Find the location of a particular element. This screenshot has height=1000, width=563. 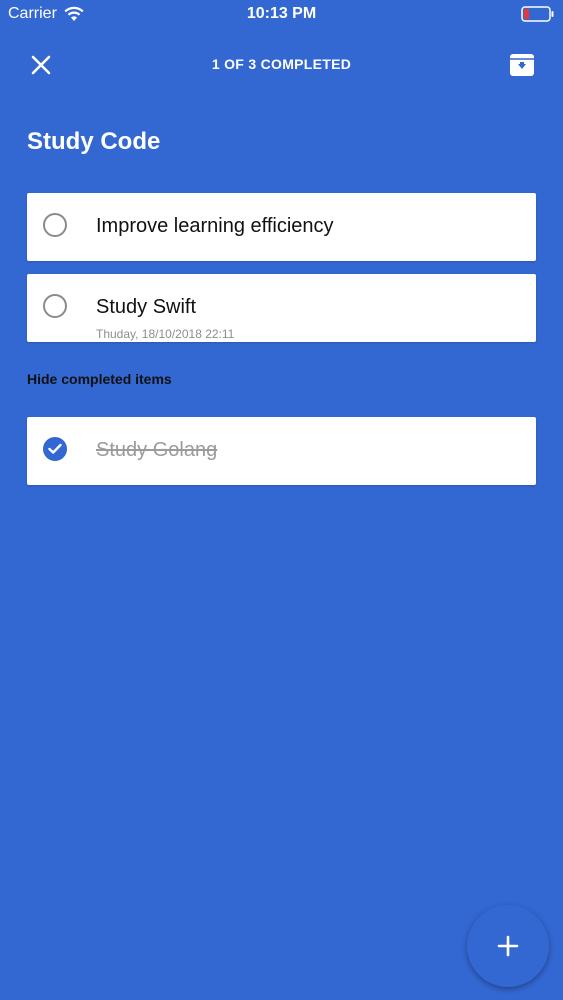

checkmark-icon is located at coordinates (55, 448).